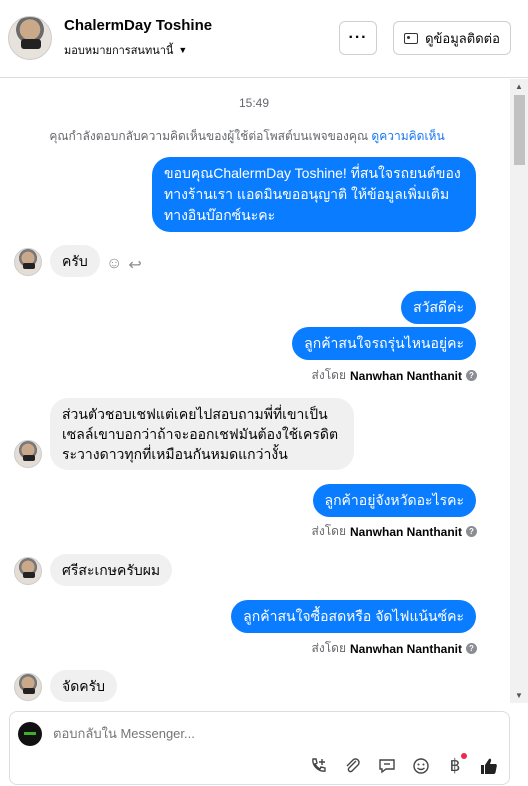 The height and width of the screenshot is (786, 528). I want to click on outgoing-message: ลูกค้าสนใจซื้อสดหรือ จัดไฟแน้นซ์คะ, so click(353, 616).